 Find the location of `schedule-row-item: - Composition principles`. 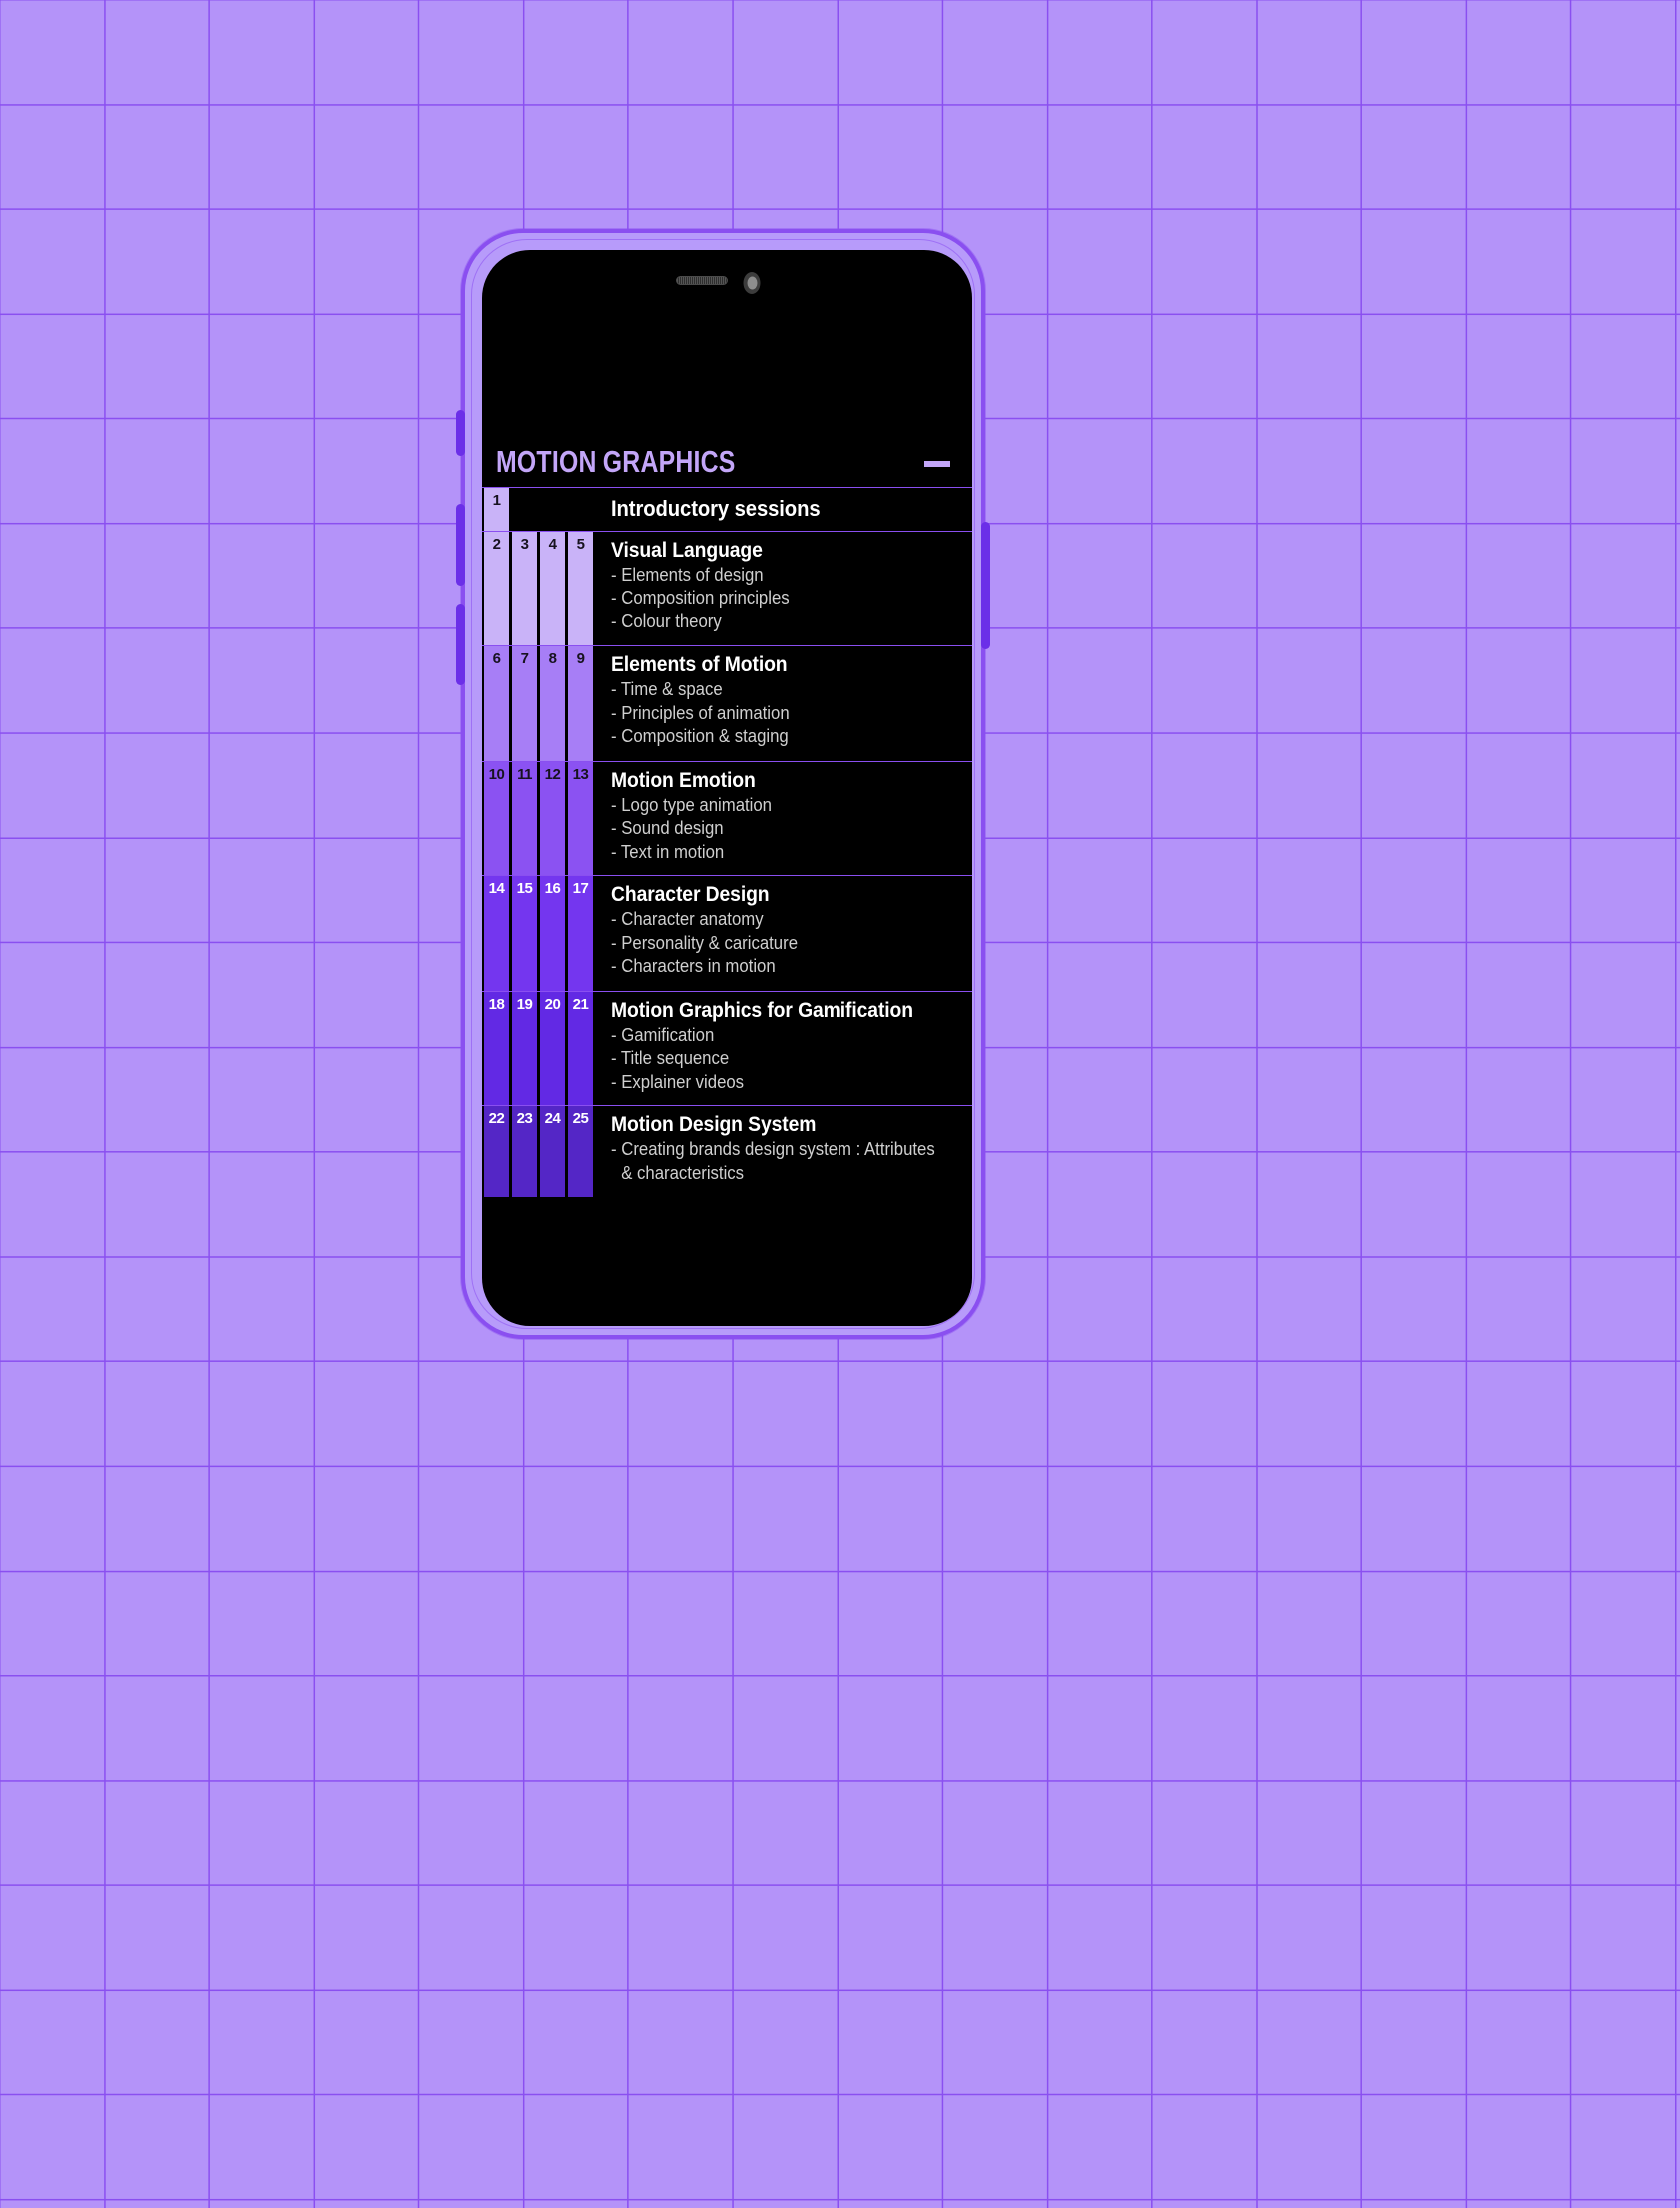

schedule-row-item: - Composition principles is located at coordinates (700, 598).